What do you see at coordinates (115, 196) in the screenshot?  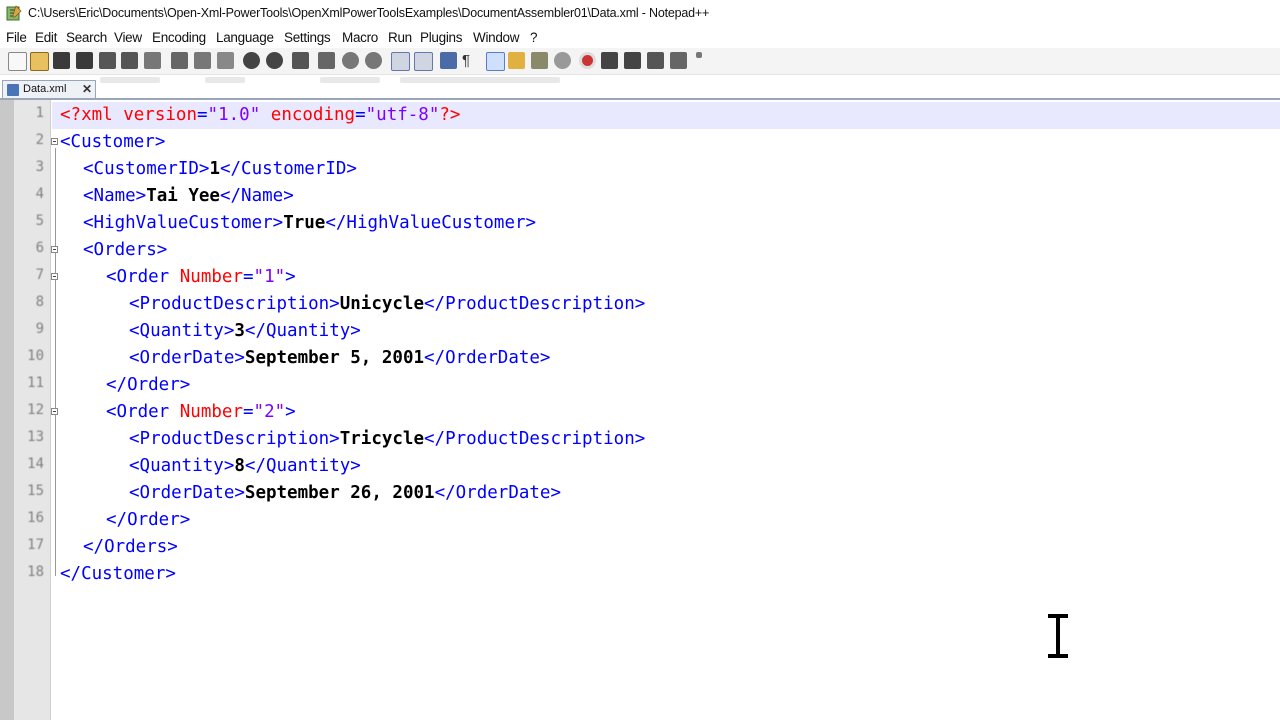 I see `xml-tag: <Name>` at bounding box center [115, 196].